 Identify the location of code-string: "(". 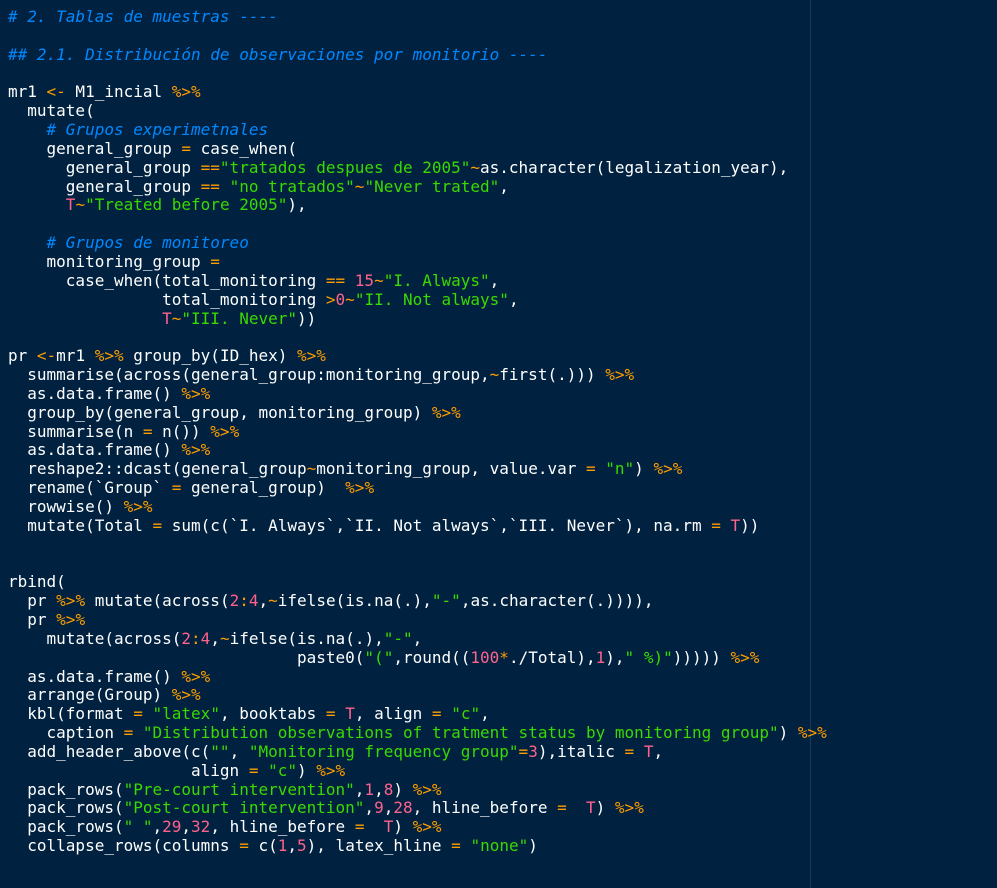
(379, 657).